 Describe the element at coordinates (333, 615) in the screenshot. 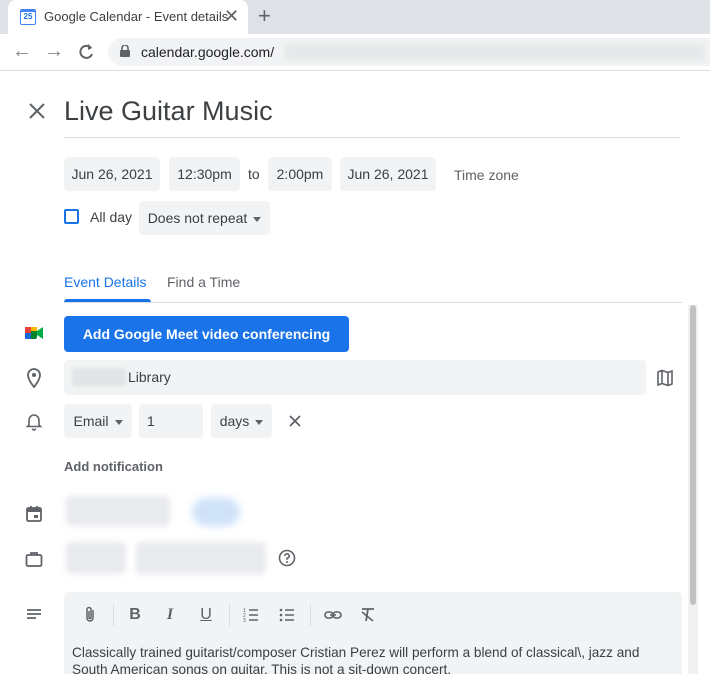

I see `link-icon` at that location.